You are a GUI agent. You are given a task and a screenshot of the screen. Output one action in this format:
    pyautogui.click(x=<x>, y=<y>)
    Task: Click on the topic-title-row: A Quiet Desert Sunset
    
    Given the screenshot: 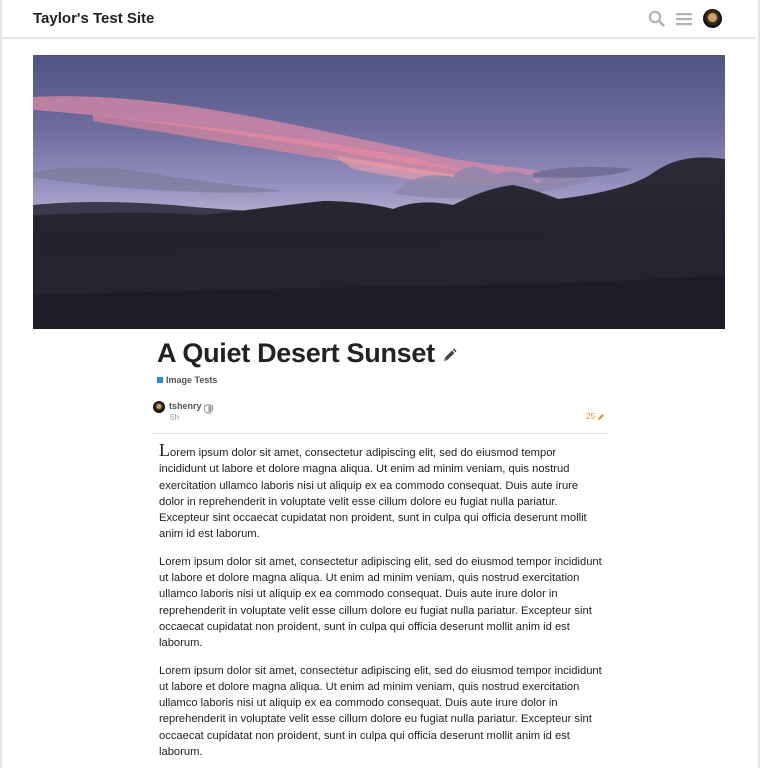 What is the action you would take?
    pyautogui.click(x=307, y=353)
    